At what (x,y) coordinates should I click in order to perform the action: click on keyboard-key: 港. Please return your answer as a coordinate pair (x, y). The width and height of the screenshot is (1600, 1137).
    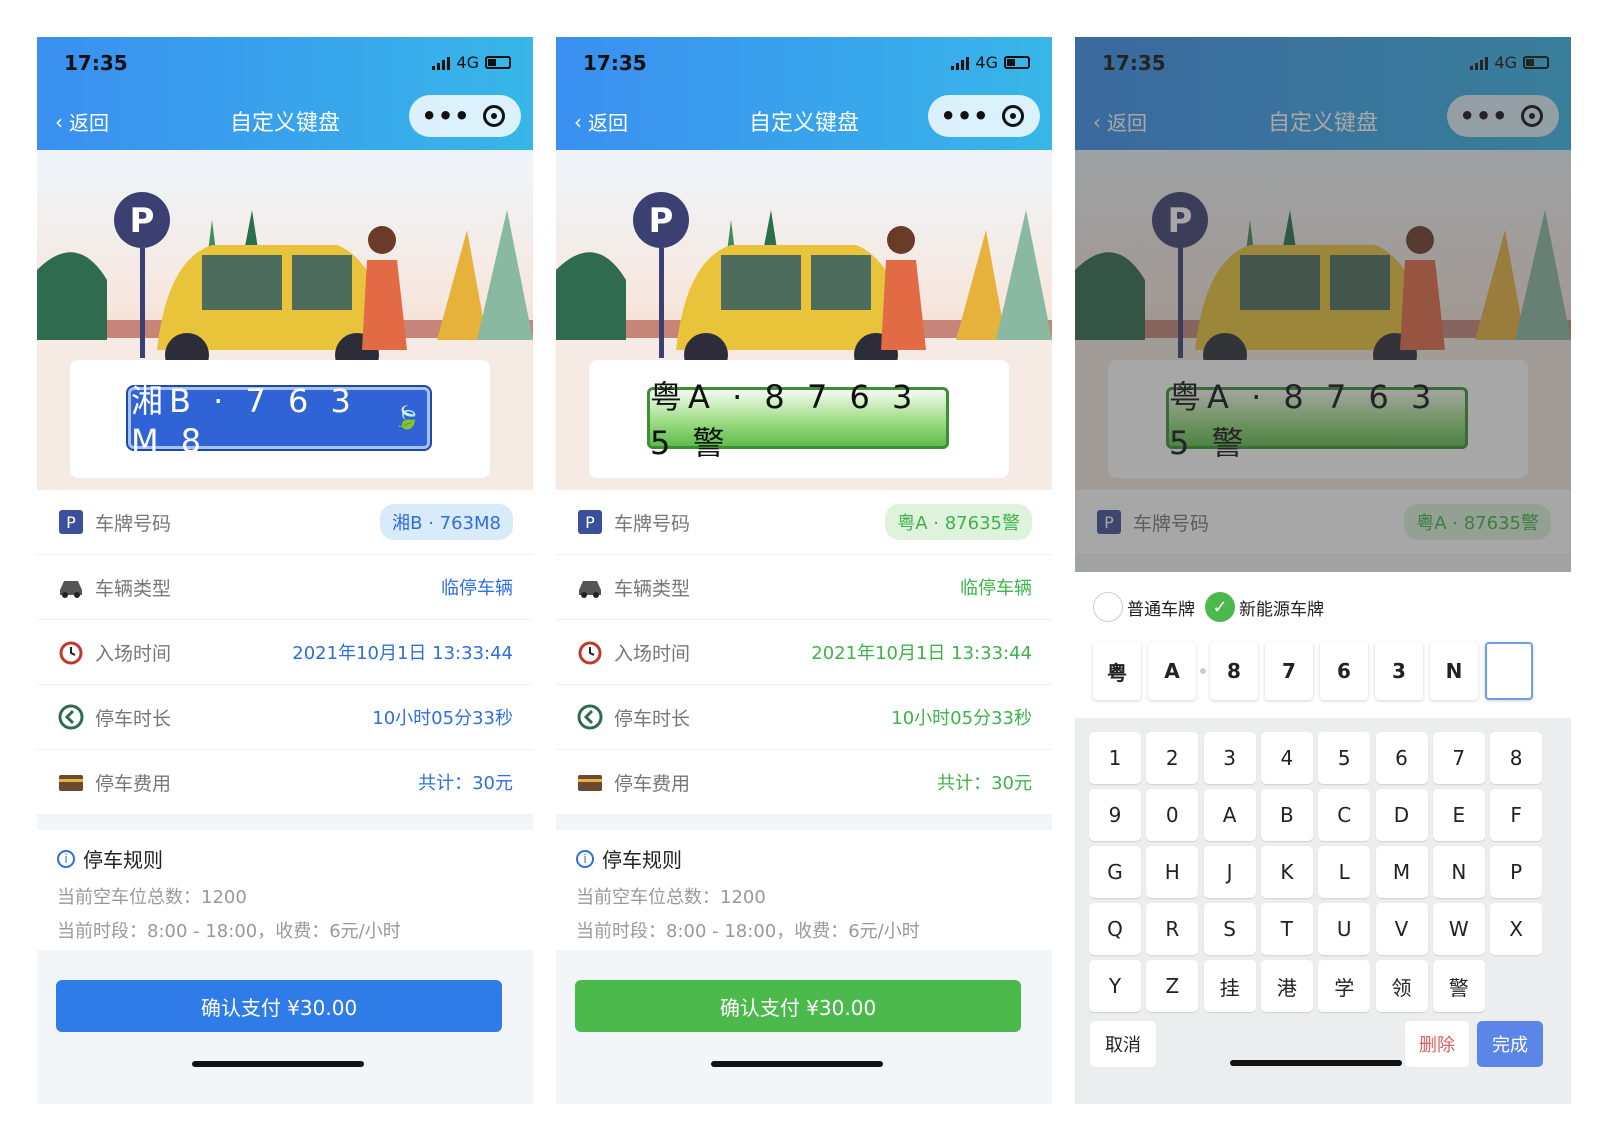
    Looking at the image, I should click on (1286, 986).